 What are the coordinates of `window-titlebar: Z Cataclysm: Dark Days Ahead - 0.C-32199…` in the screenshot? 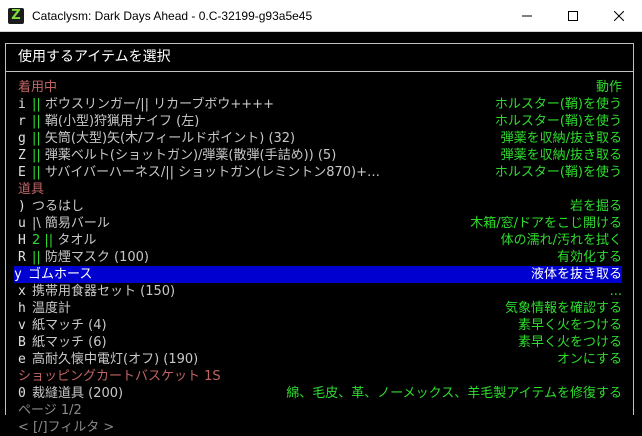 It's located at (321, 16).